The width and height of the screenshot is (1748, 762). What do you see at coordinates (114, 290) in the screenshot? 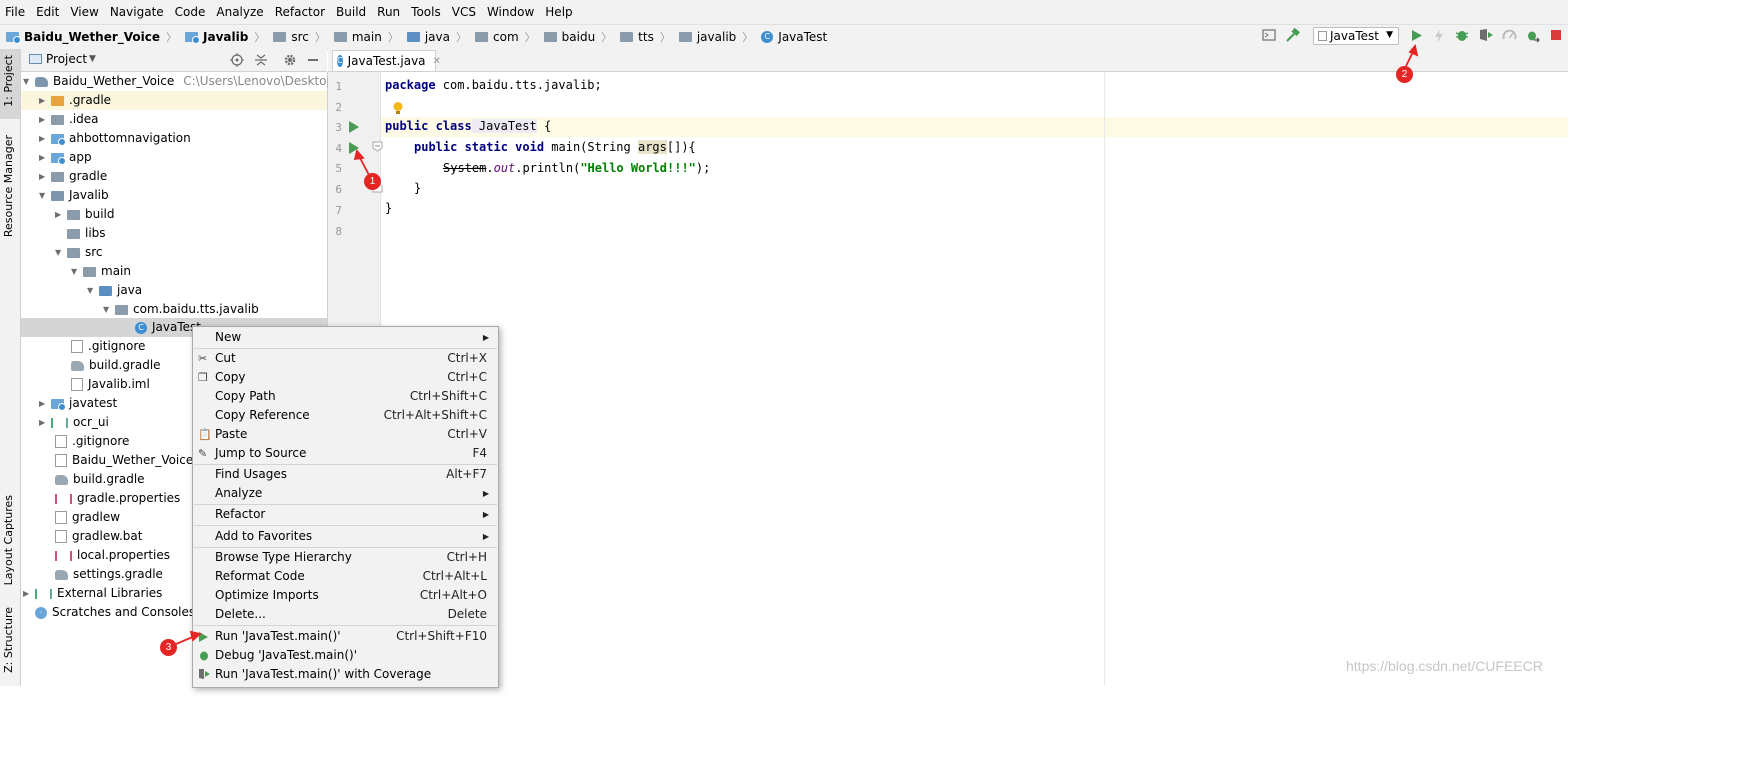
I see `tree-item-java: ▼ java` at bounding box center [114, 290].